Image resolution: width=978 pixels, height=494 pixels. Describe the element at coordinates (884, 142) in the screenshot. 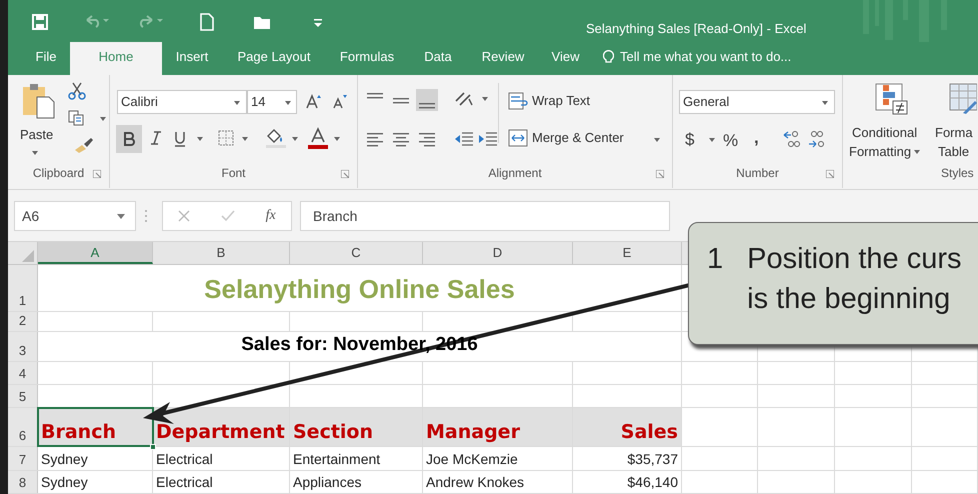

I see `conditional-formatting-button: Conditional Formatting` at that location.